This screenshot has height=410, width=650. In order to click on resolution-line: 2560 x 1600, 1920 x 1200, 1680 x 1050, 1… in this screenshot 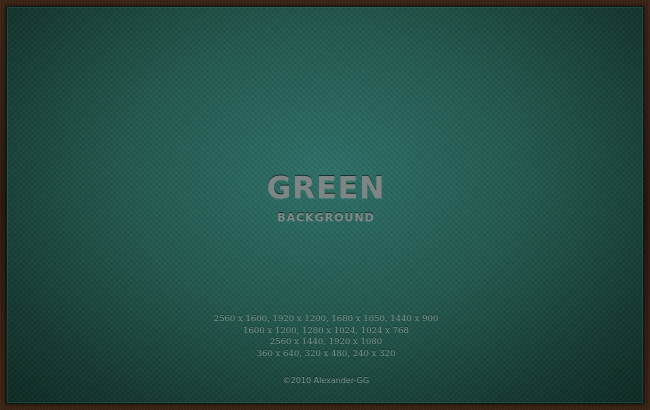, I will do `click(326, 319)`.